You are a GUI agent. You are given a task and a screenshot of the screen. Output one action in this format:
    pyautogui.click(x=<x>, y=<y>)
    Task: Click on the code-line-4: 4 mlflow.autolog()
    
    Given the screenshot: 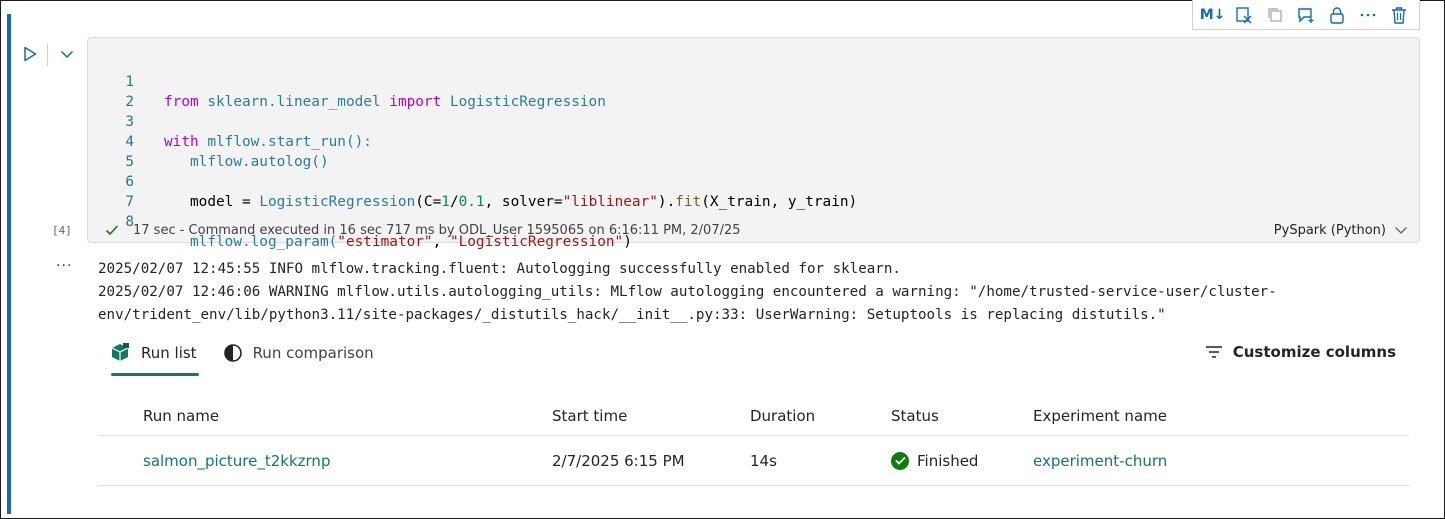 What is the action you would take?
    pyautogui.click(x=208, y=141)
    